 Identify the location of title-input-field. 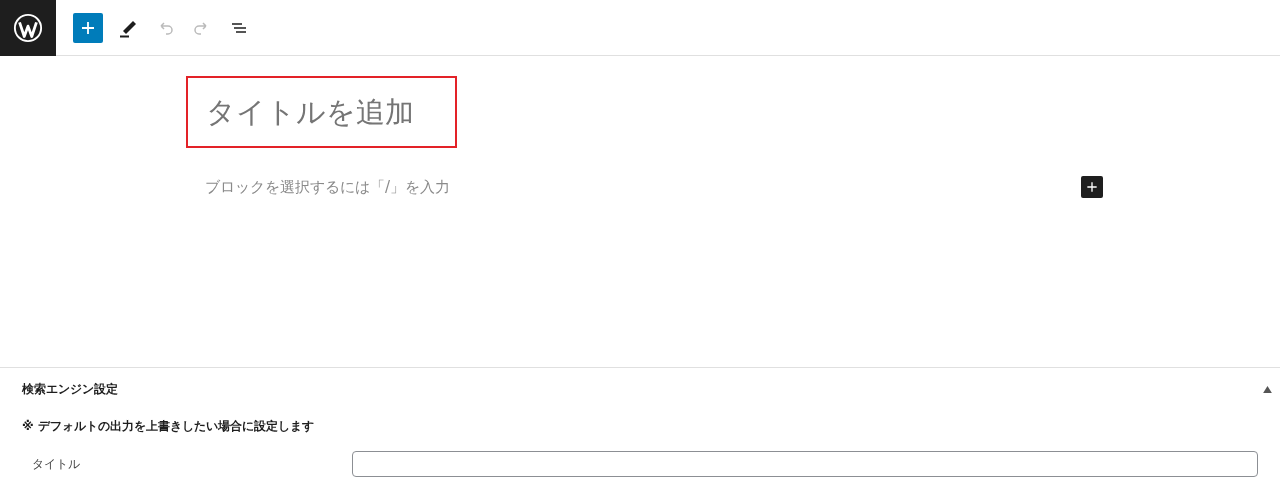
(805, 464).